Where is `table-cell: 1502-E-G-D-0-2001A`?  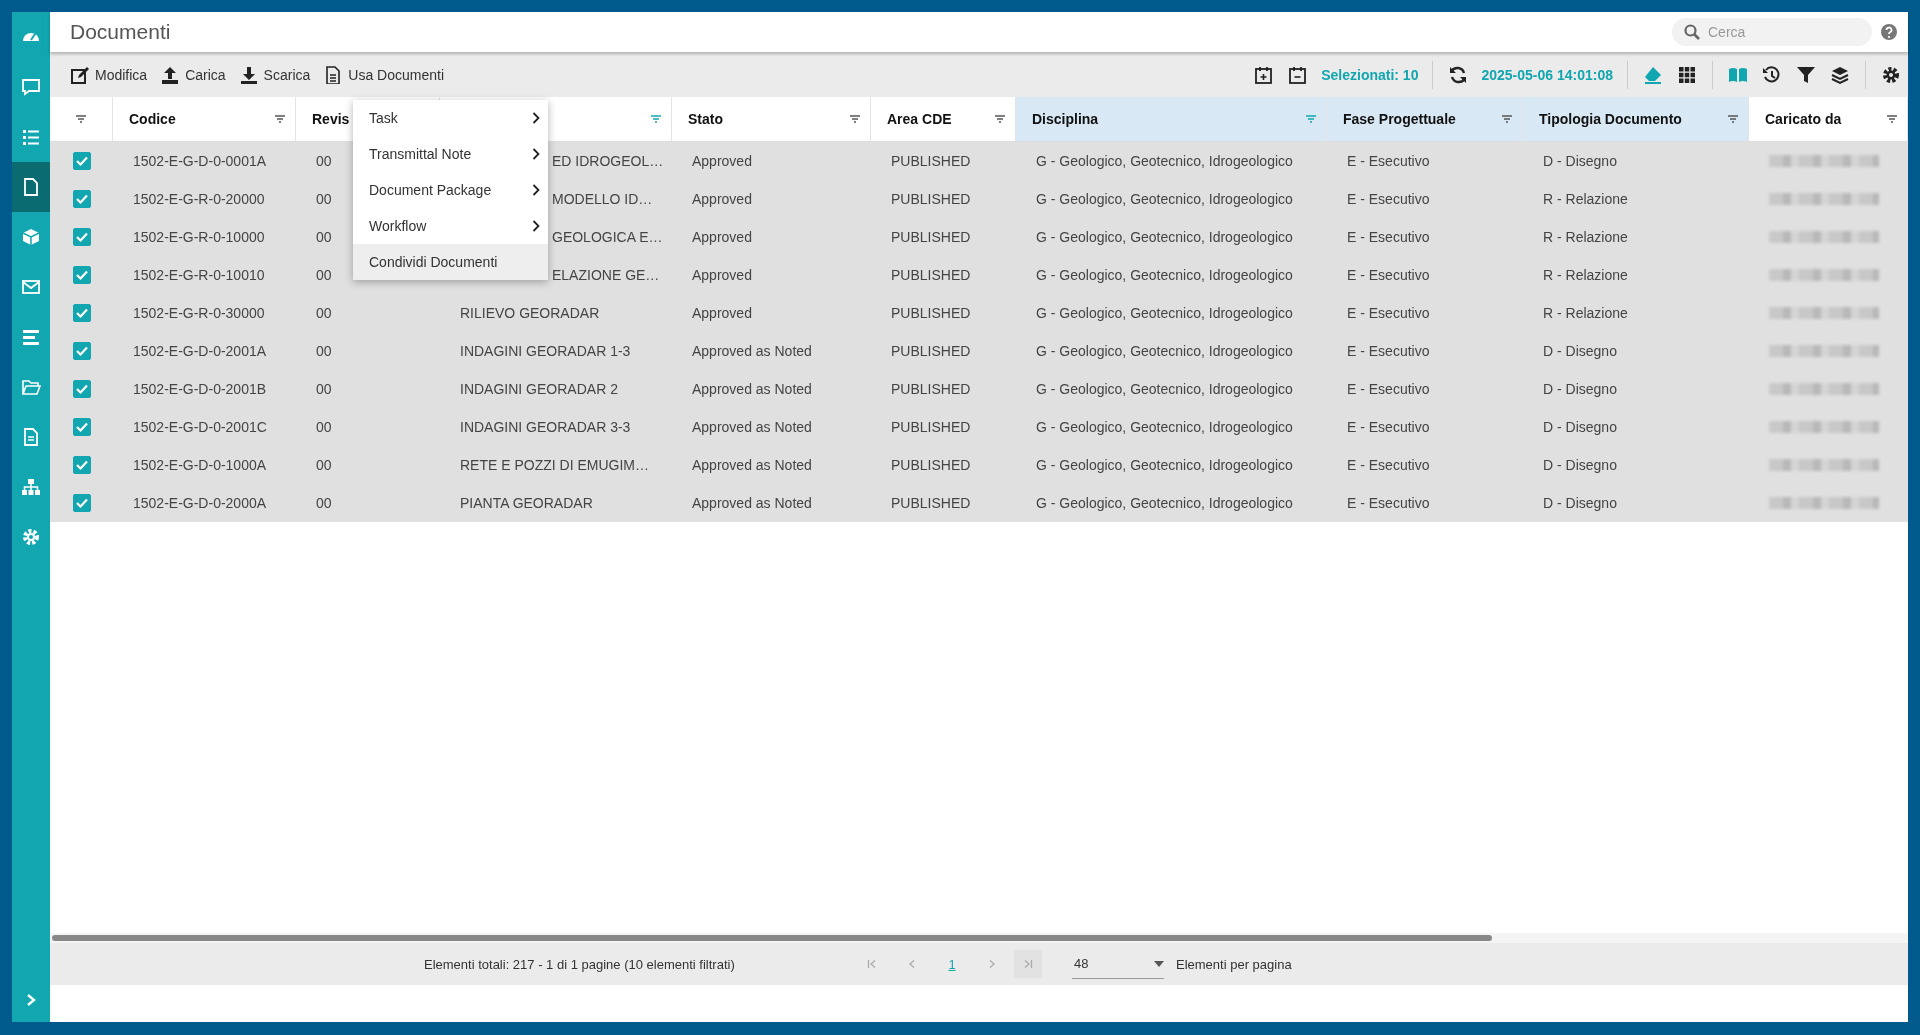
table-cell: 1502-E-G-D-0-2001A is located at coordinates (200, 351).